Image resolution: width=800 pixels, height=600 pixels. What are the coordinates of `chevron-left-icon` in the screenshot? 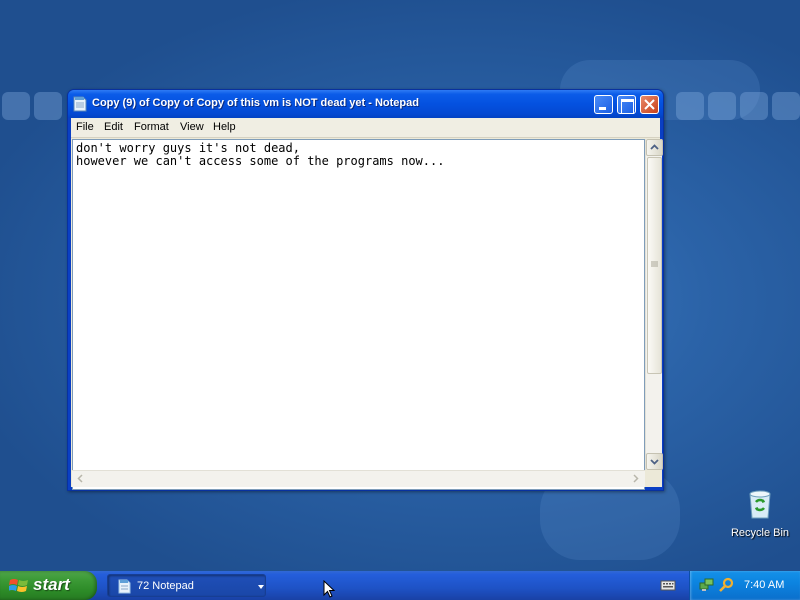 It's located at (80, 478).